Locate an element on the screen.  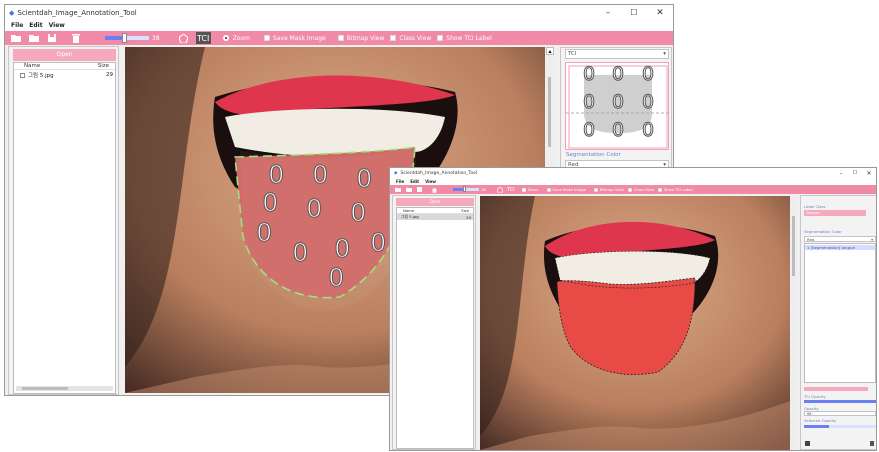
opacity-input: 68 is located at coordinates (840, 413).